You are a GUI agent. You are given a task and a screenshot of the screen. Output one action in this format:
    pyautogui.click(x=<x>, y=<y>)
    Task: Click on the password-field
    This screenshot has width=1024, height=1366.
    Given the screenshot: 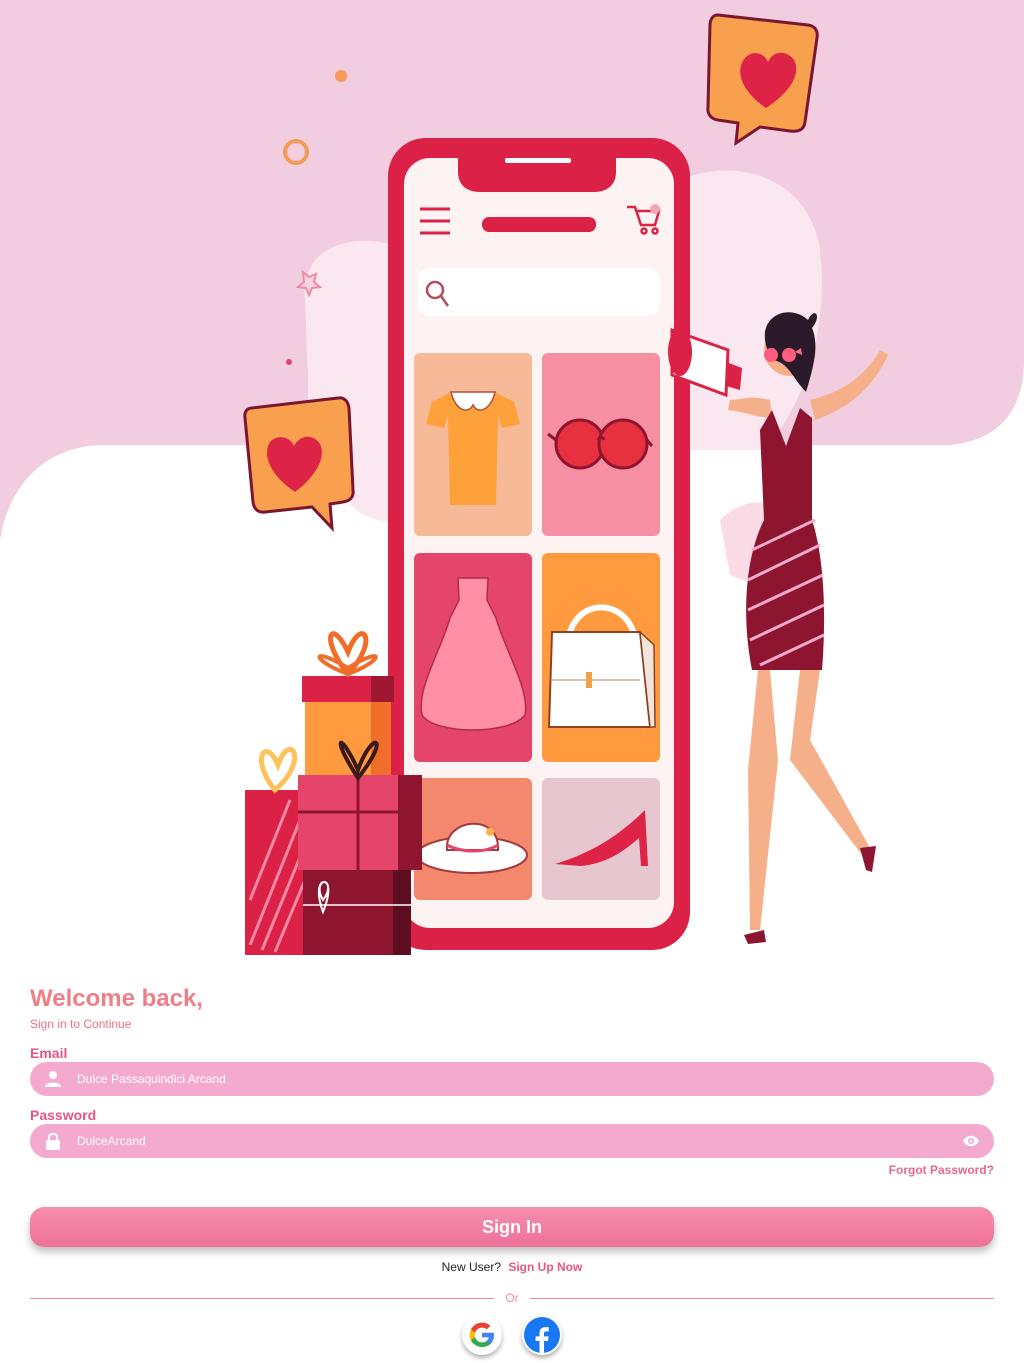 What is the action you would take?
    pyautogui.click(x=512, y=1141)
    